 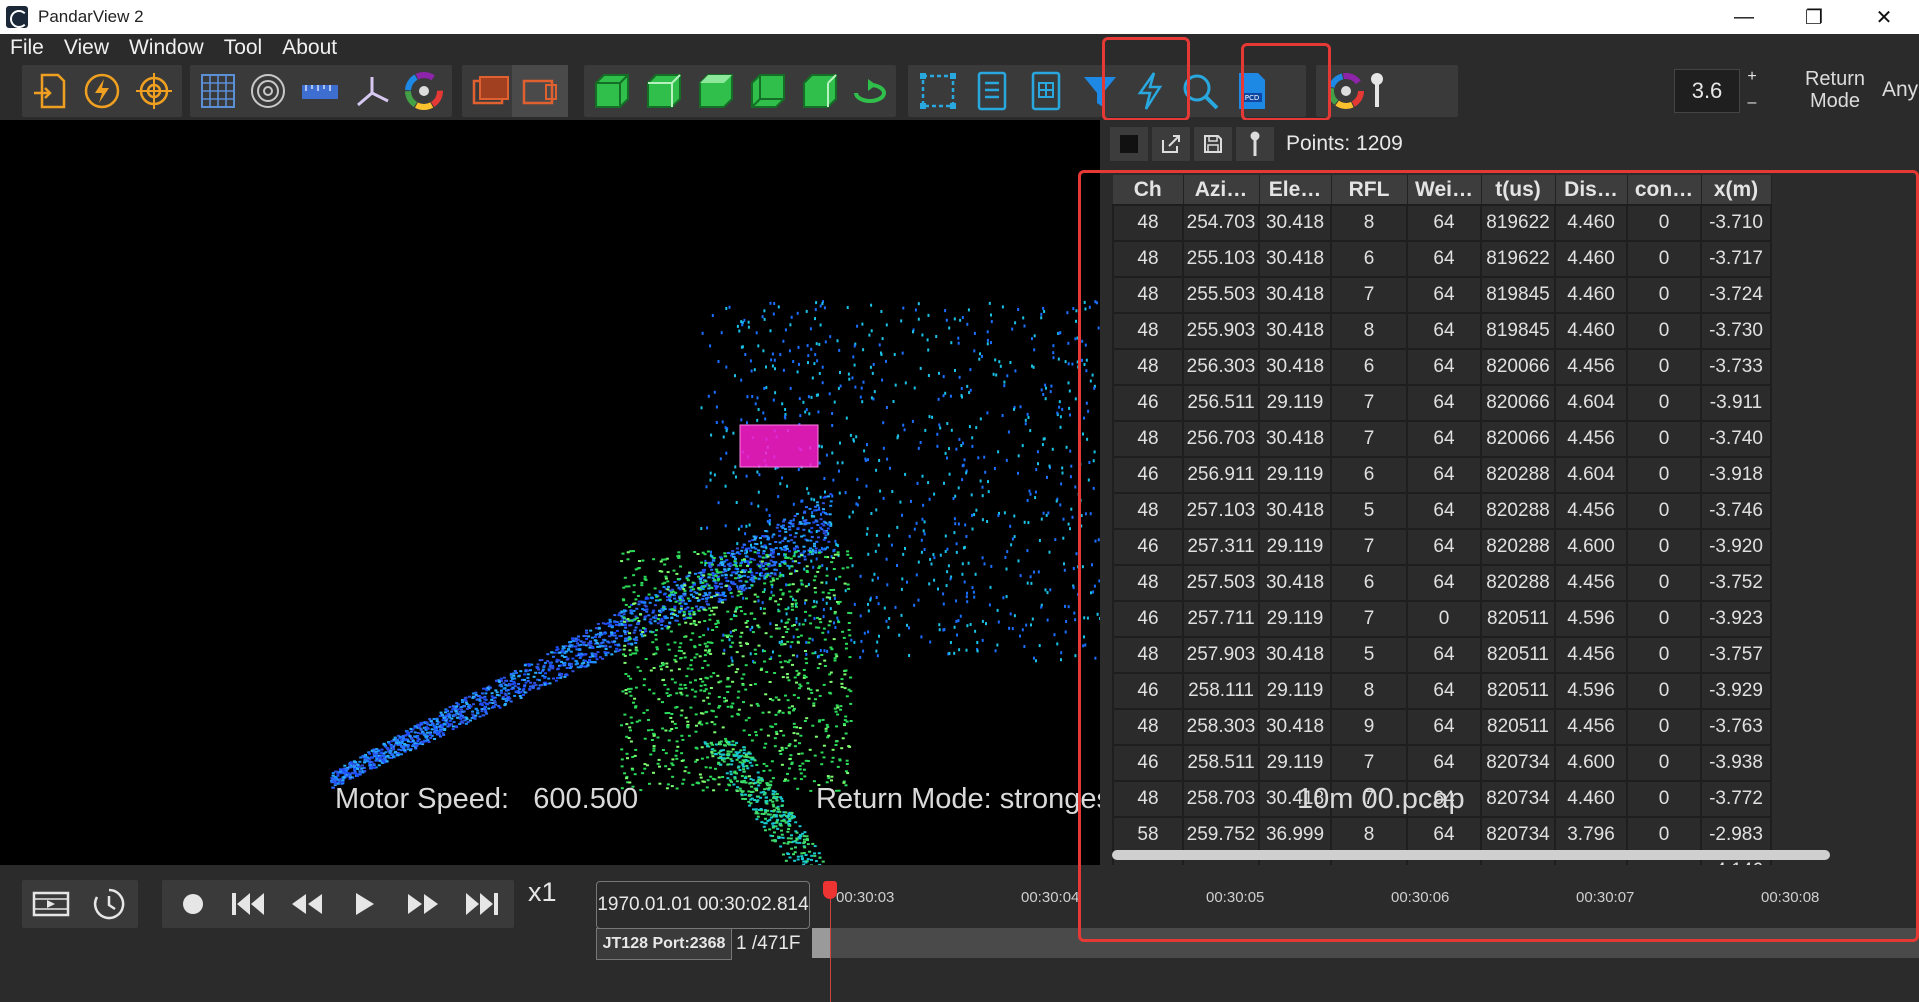 I want to click on maximize-button: ❐, so click(x=1814, y=17).